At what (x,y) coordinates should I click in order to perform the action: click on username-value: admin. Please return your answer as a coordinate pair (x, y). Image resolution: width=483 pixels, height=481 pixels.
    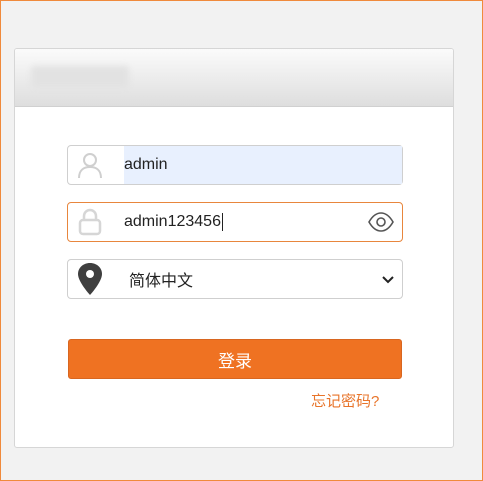
    Looking at the image, I should click on (146, 164).